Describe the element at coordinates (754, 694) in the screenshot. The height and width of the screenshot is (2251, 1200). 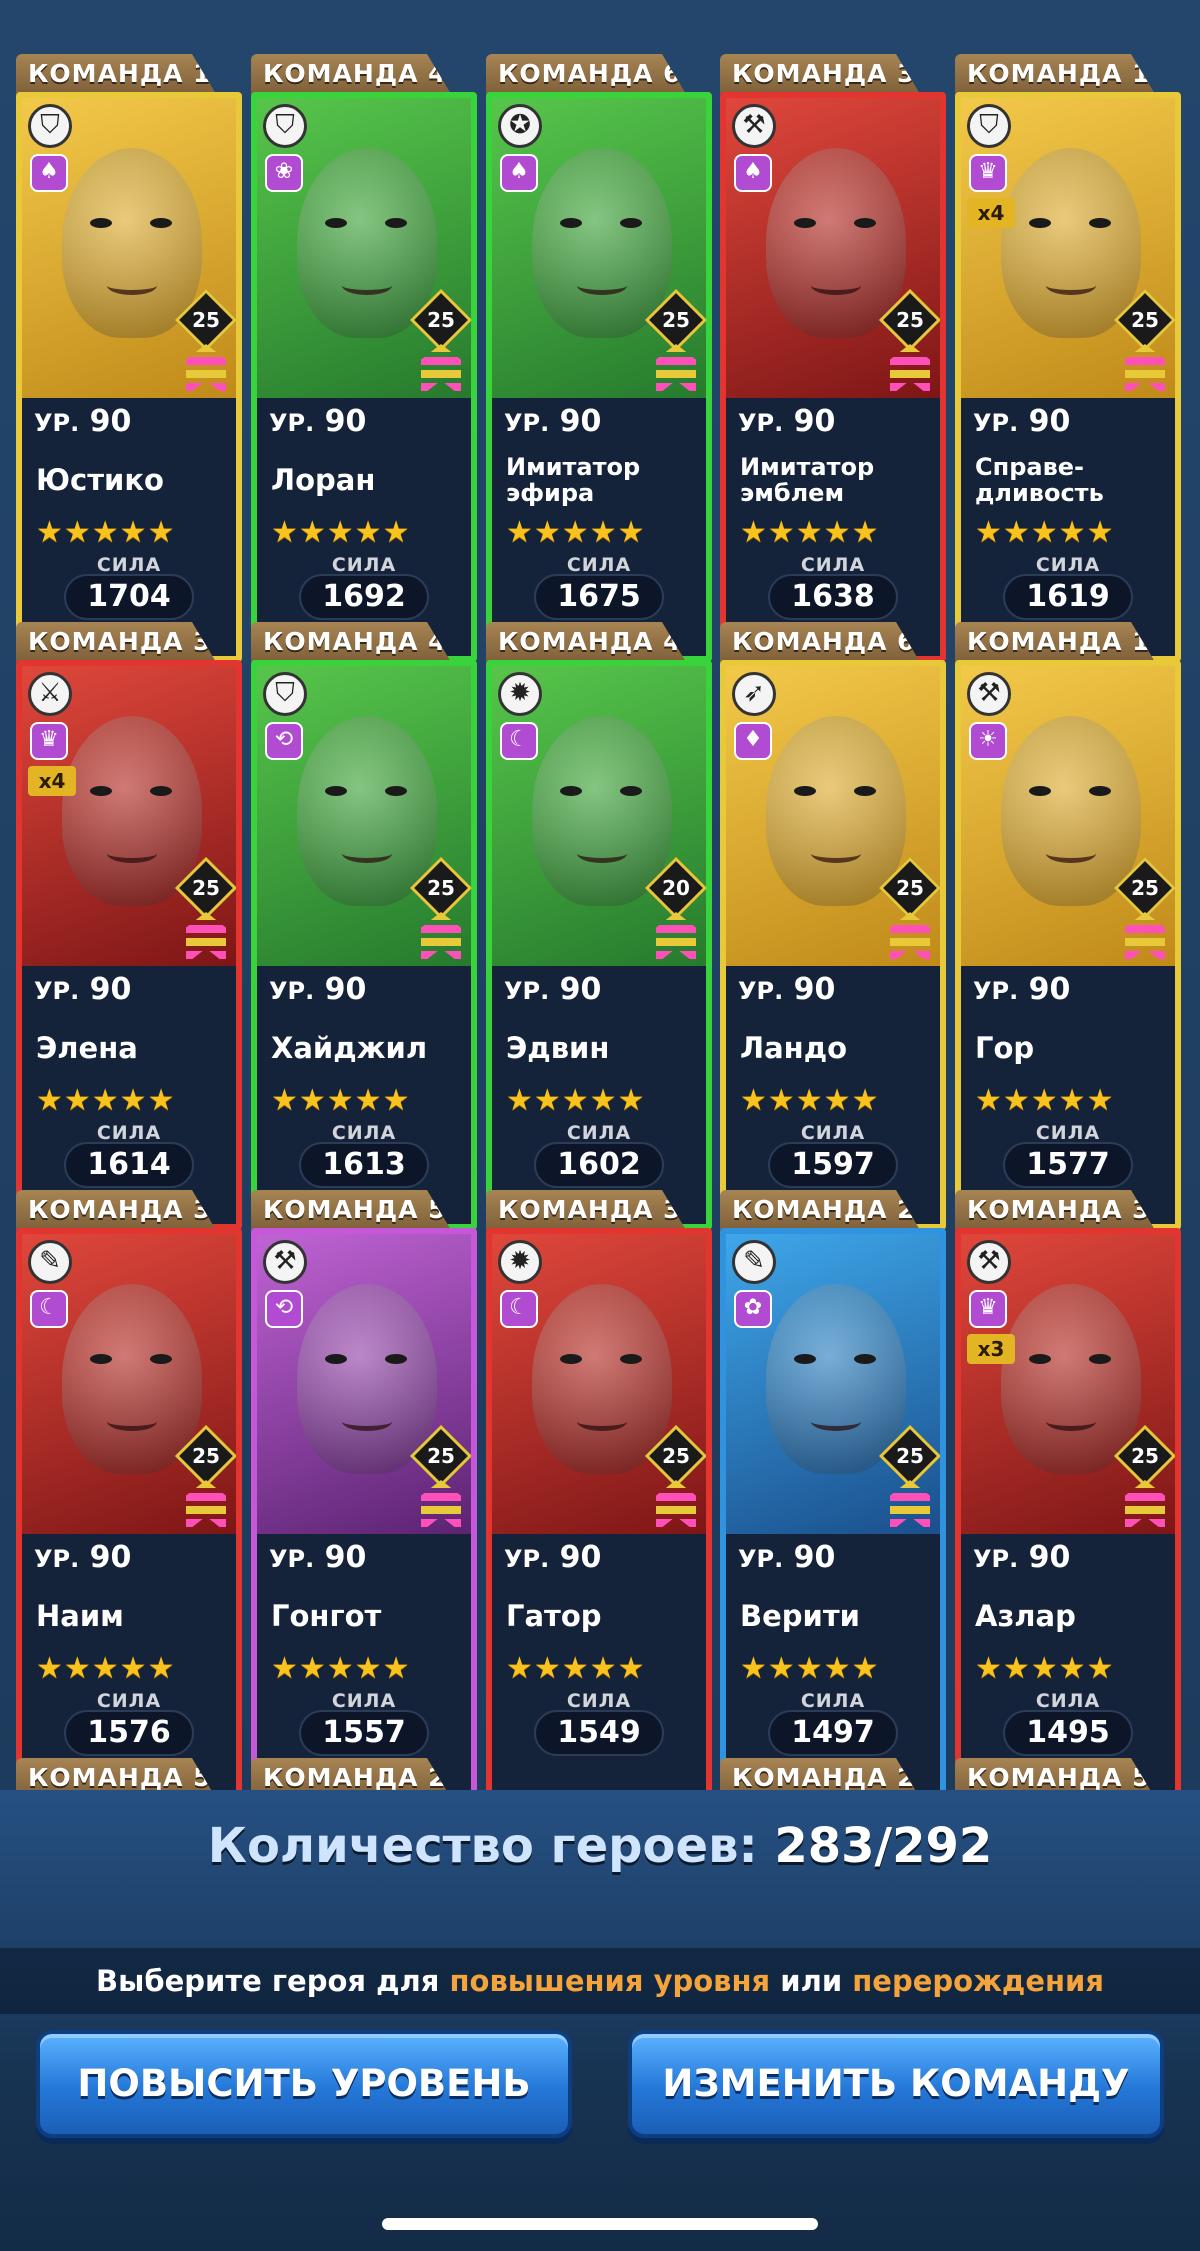
I see `bow-icon: ➶` at that location.